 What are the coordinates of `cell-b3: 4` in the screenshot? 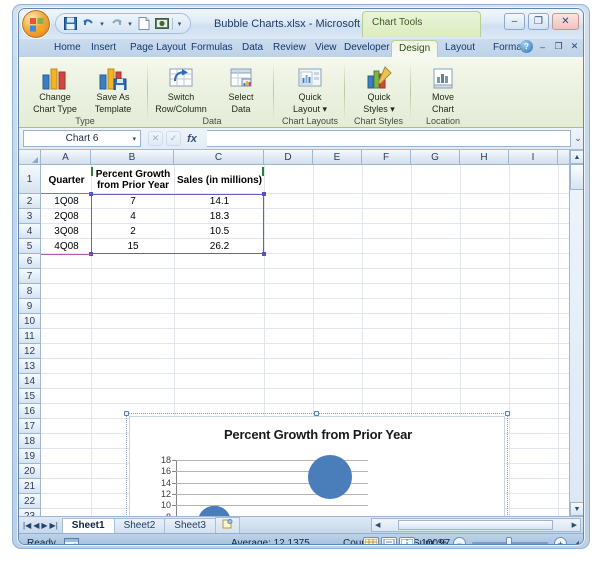 It's located at (133, 216).